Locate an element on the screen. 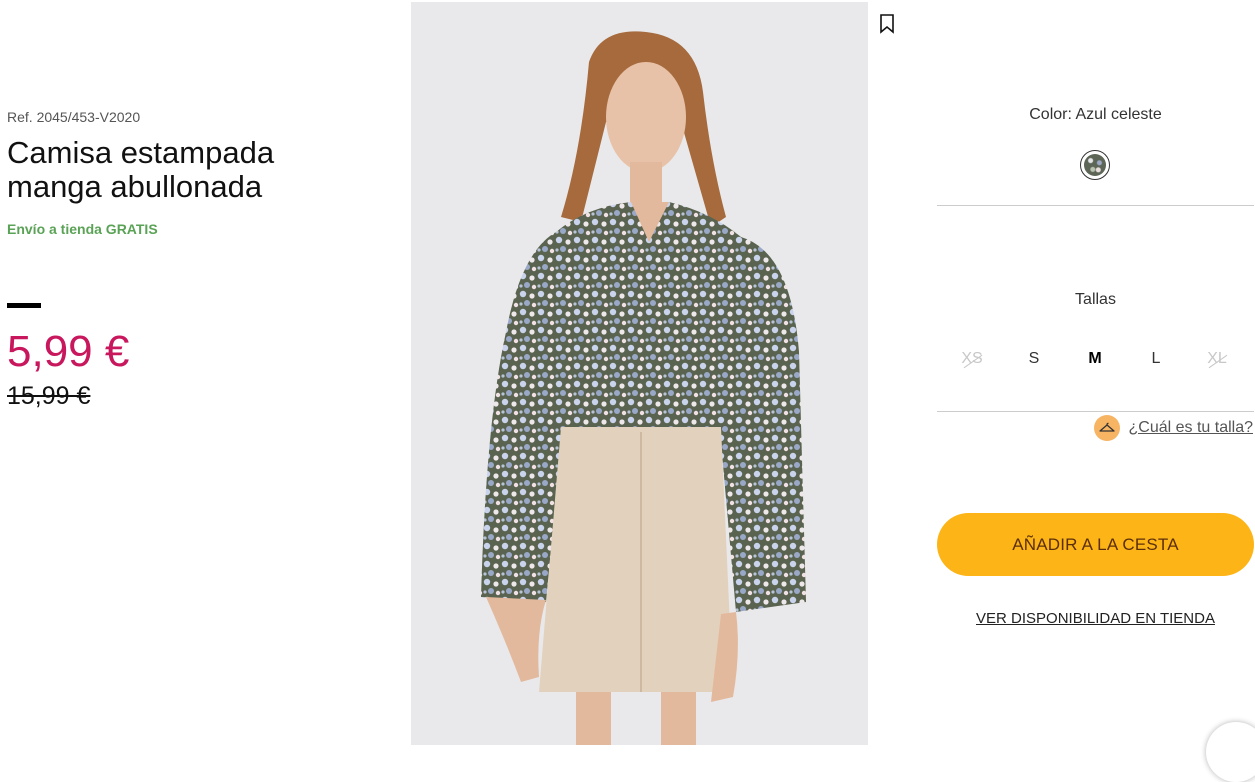  color-label: Color: Azul celeste is located at coordinates (1095, 114).